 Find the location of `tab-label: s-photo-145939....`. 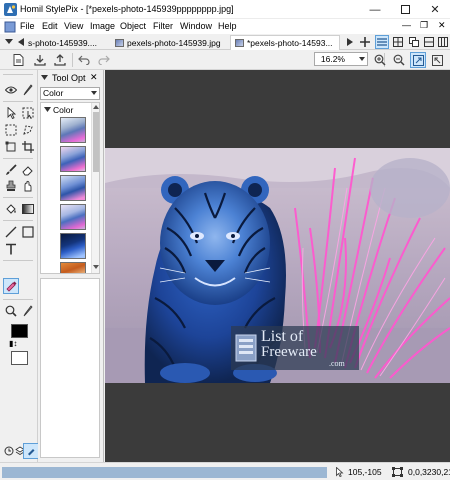

tab-label: s-photo-145939.... is located at coordinates (62, 42).